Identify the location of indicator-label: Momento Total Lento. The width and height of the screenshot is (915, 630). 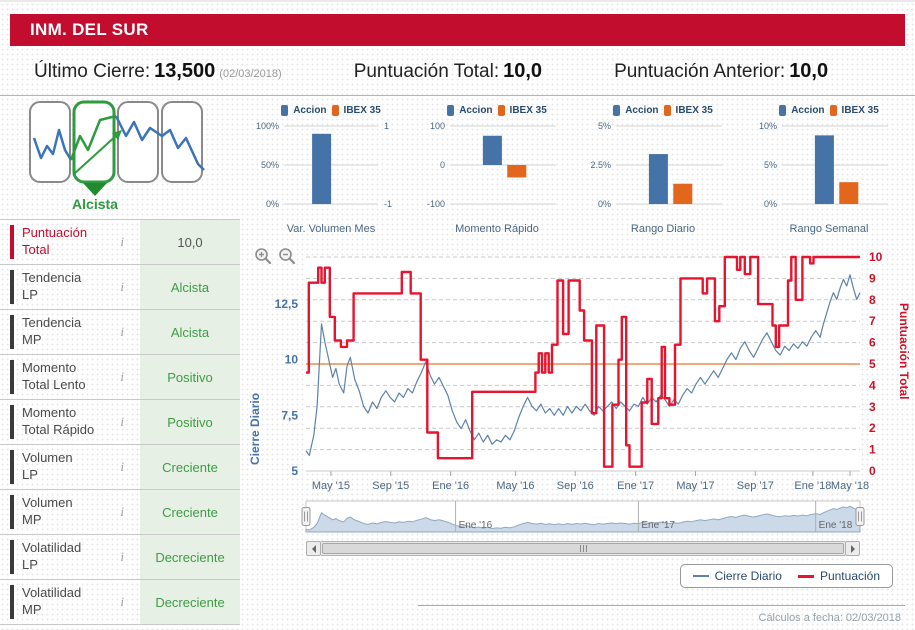
(48, 377).